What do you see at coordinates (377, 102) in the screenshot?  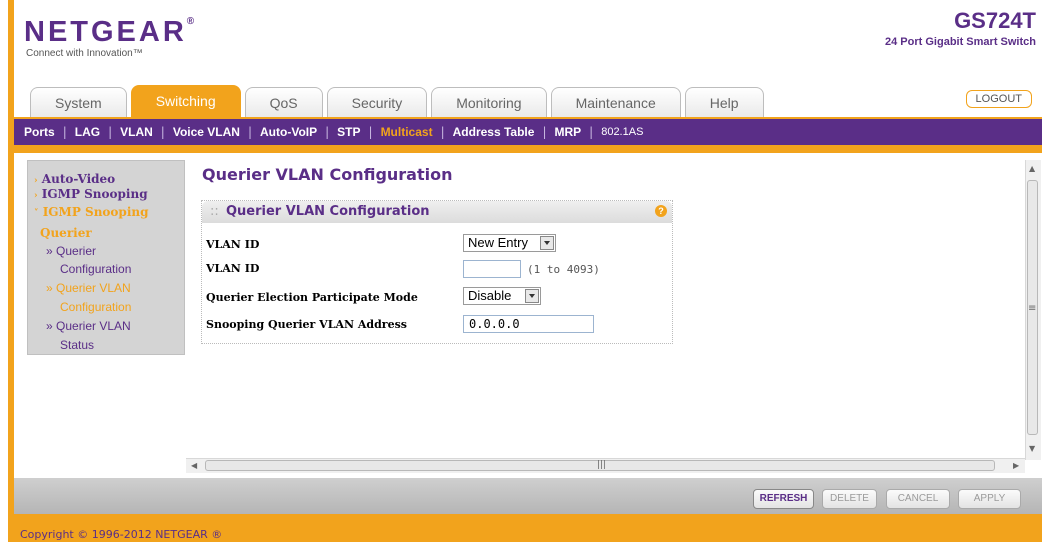 I see `tab-security: Security` at bounding box center [377, 102].